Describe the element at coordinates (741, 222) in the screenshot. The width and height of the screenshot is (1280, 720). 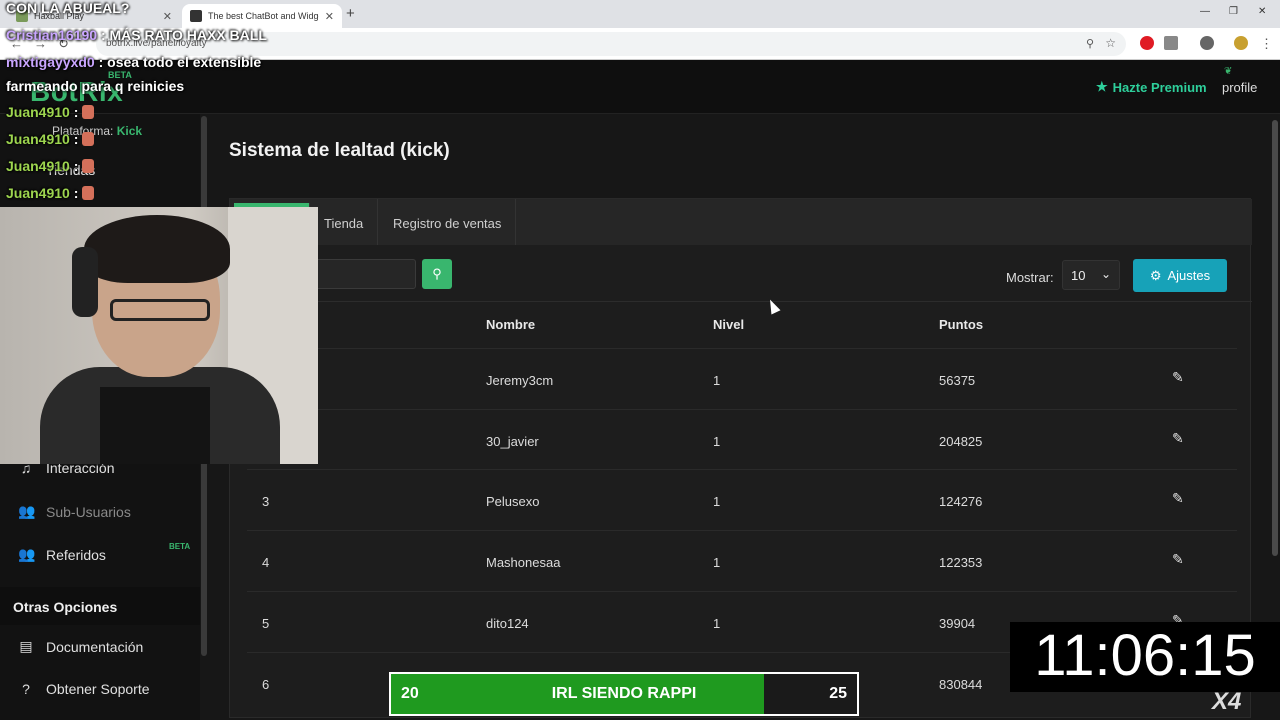
I see `panel-tabs: Tienda Registro de ventas` at that location.